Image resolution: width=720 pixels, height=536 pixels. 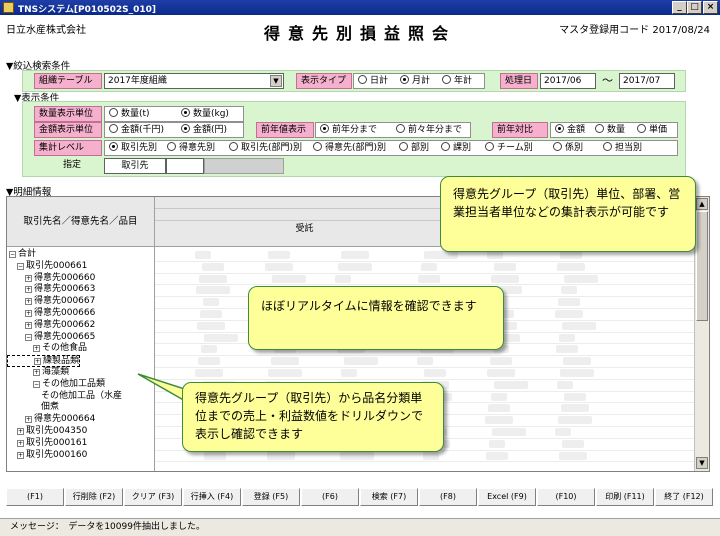 What do you see at coordinates (51, 279) in the screenshot?
I see `tree-row: + 得意先000660` at bounding box center [51, 279].